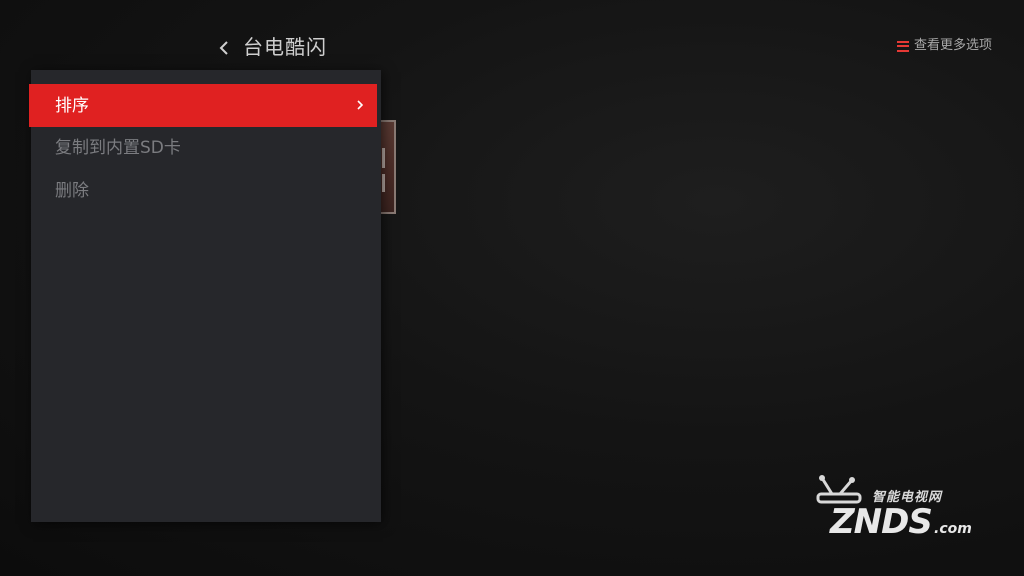 The height and width of the screenshot is (576, 1024). I want to click on menu-item-label: 删除, so click(72, 190).